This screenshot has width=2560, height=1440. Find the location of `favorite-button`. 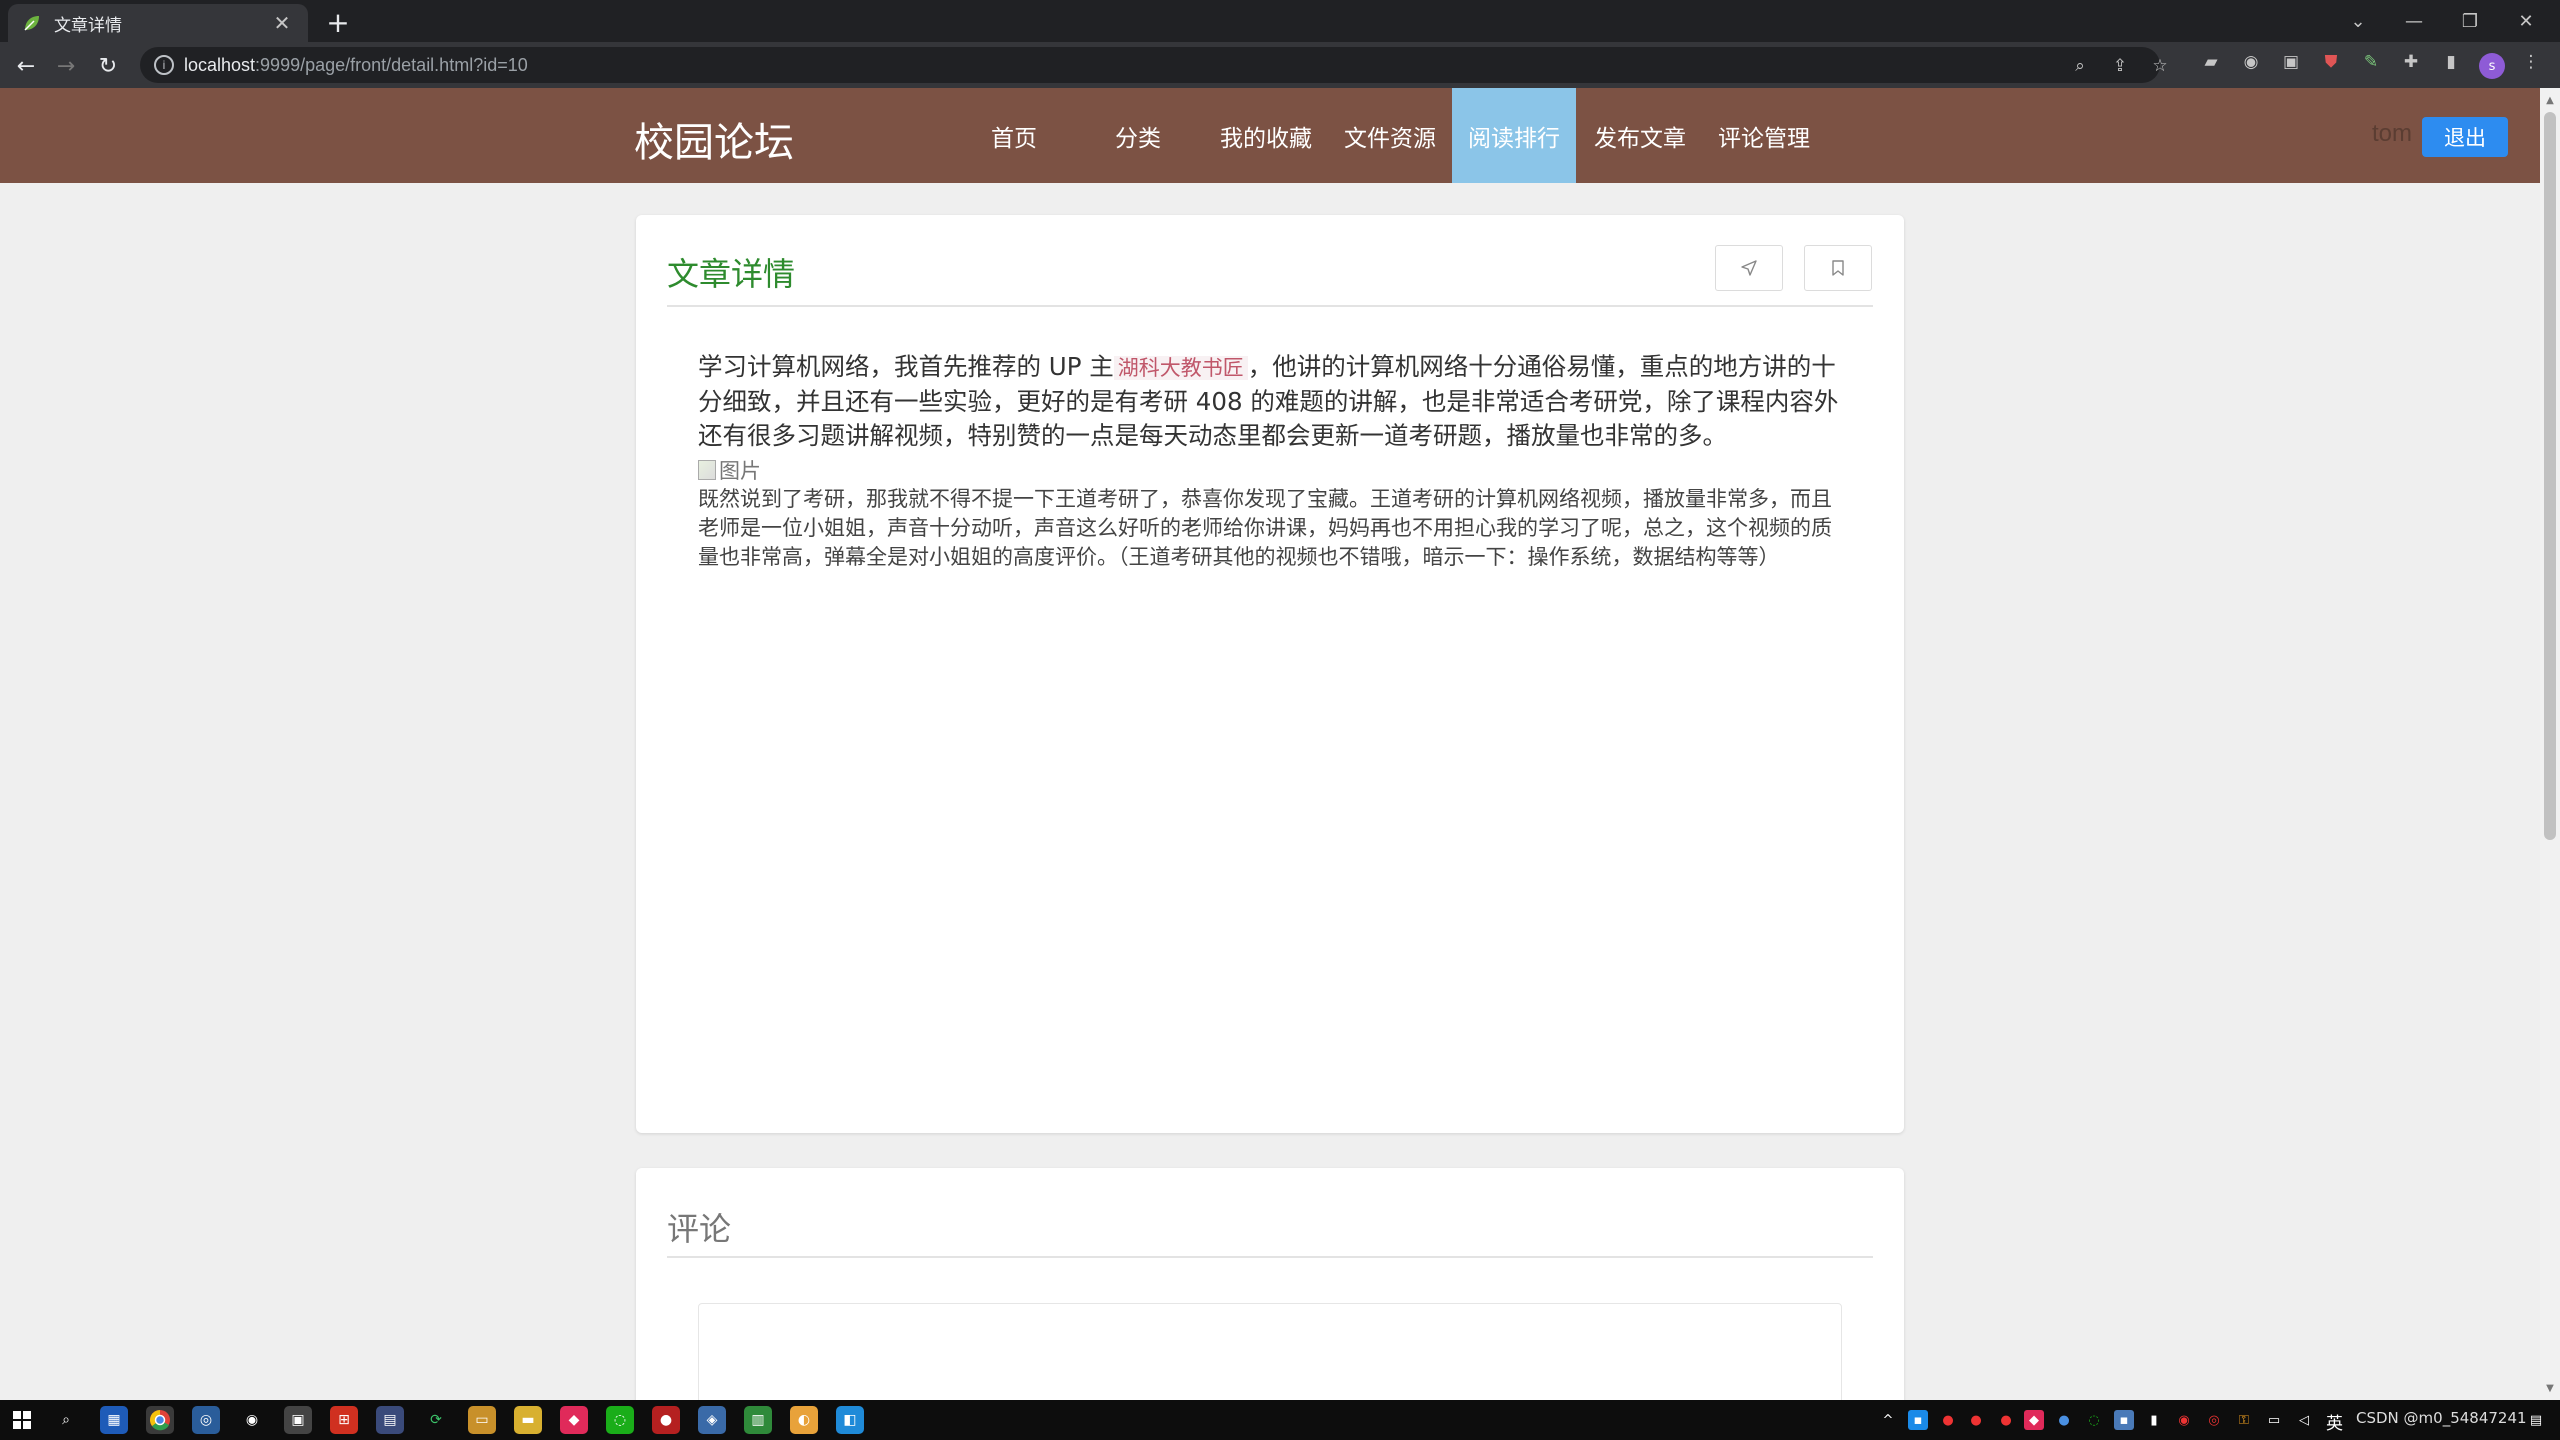

favorite-button is located at coordinates (1838, 268).